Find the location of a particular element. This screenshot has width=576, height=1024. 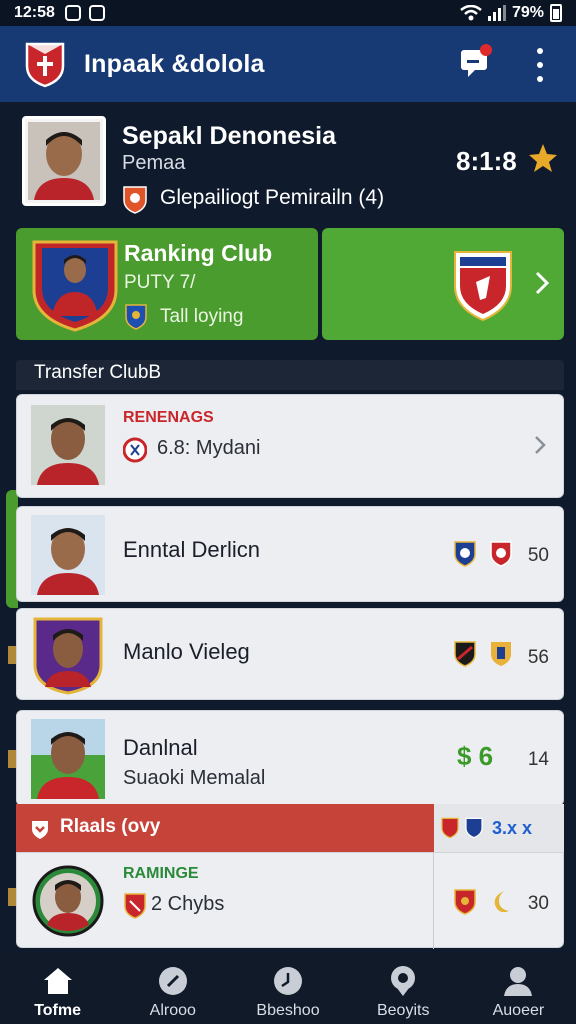

ranking-subtitle: PUTY 7/ is located at coordinates (160, 282).